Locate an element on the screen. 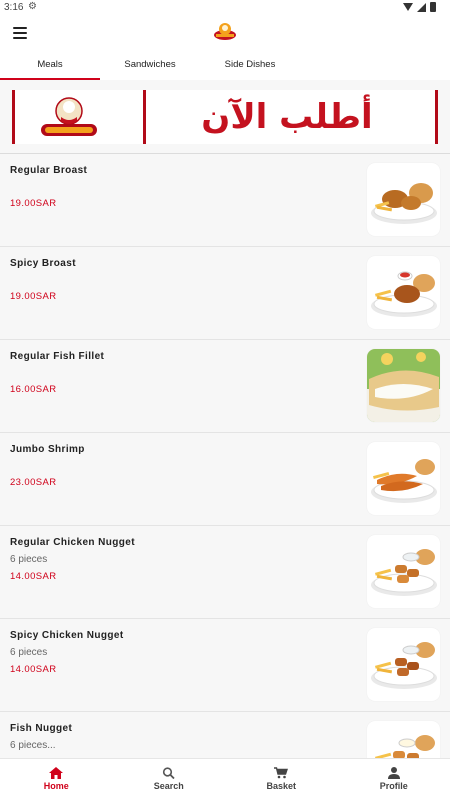  tab-sandwiches: Sandwiches is located at coordinates (150, 66).